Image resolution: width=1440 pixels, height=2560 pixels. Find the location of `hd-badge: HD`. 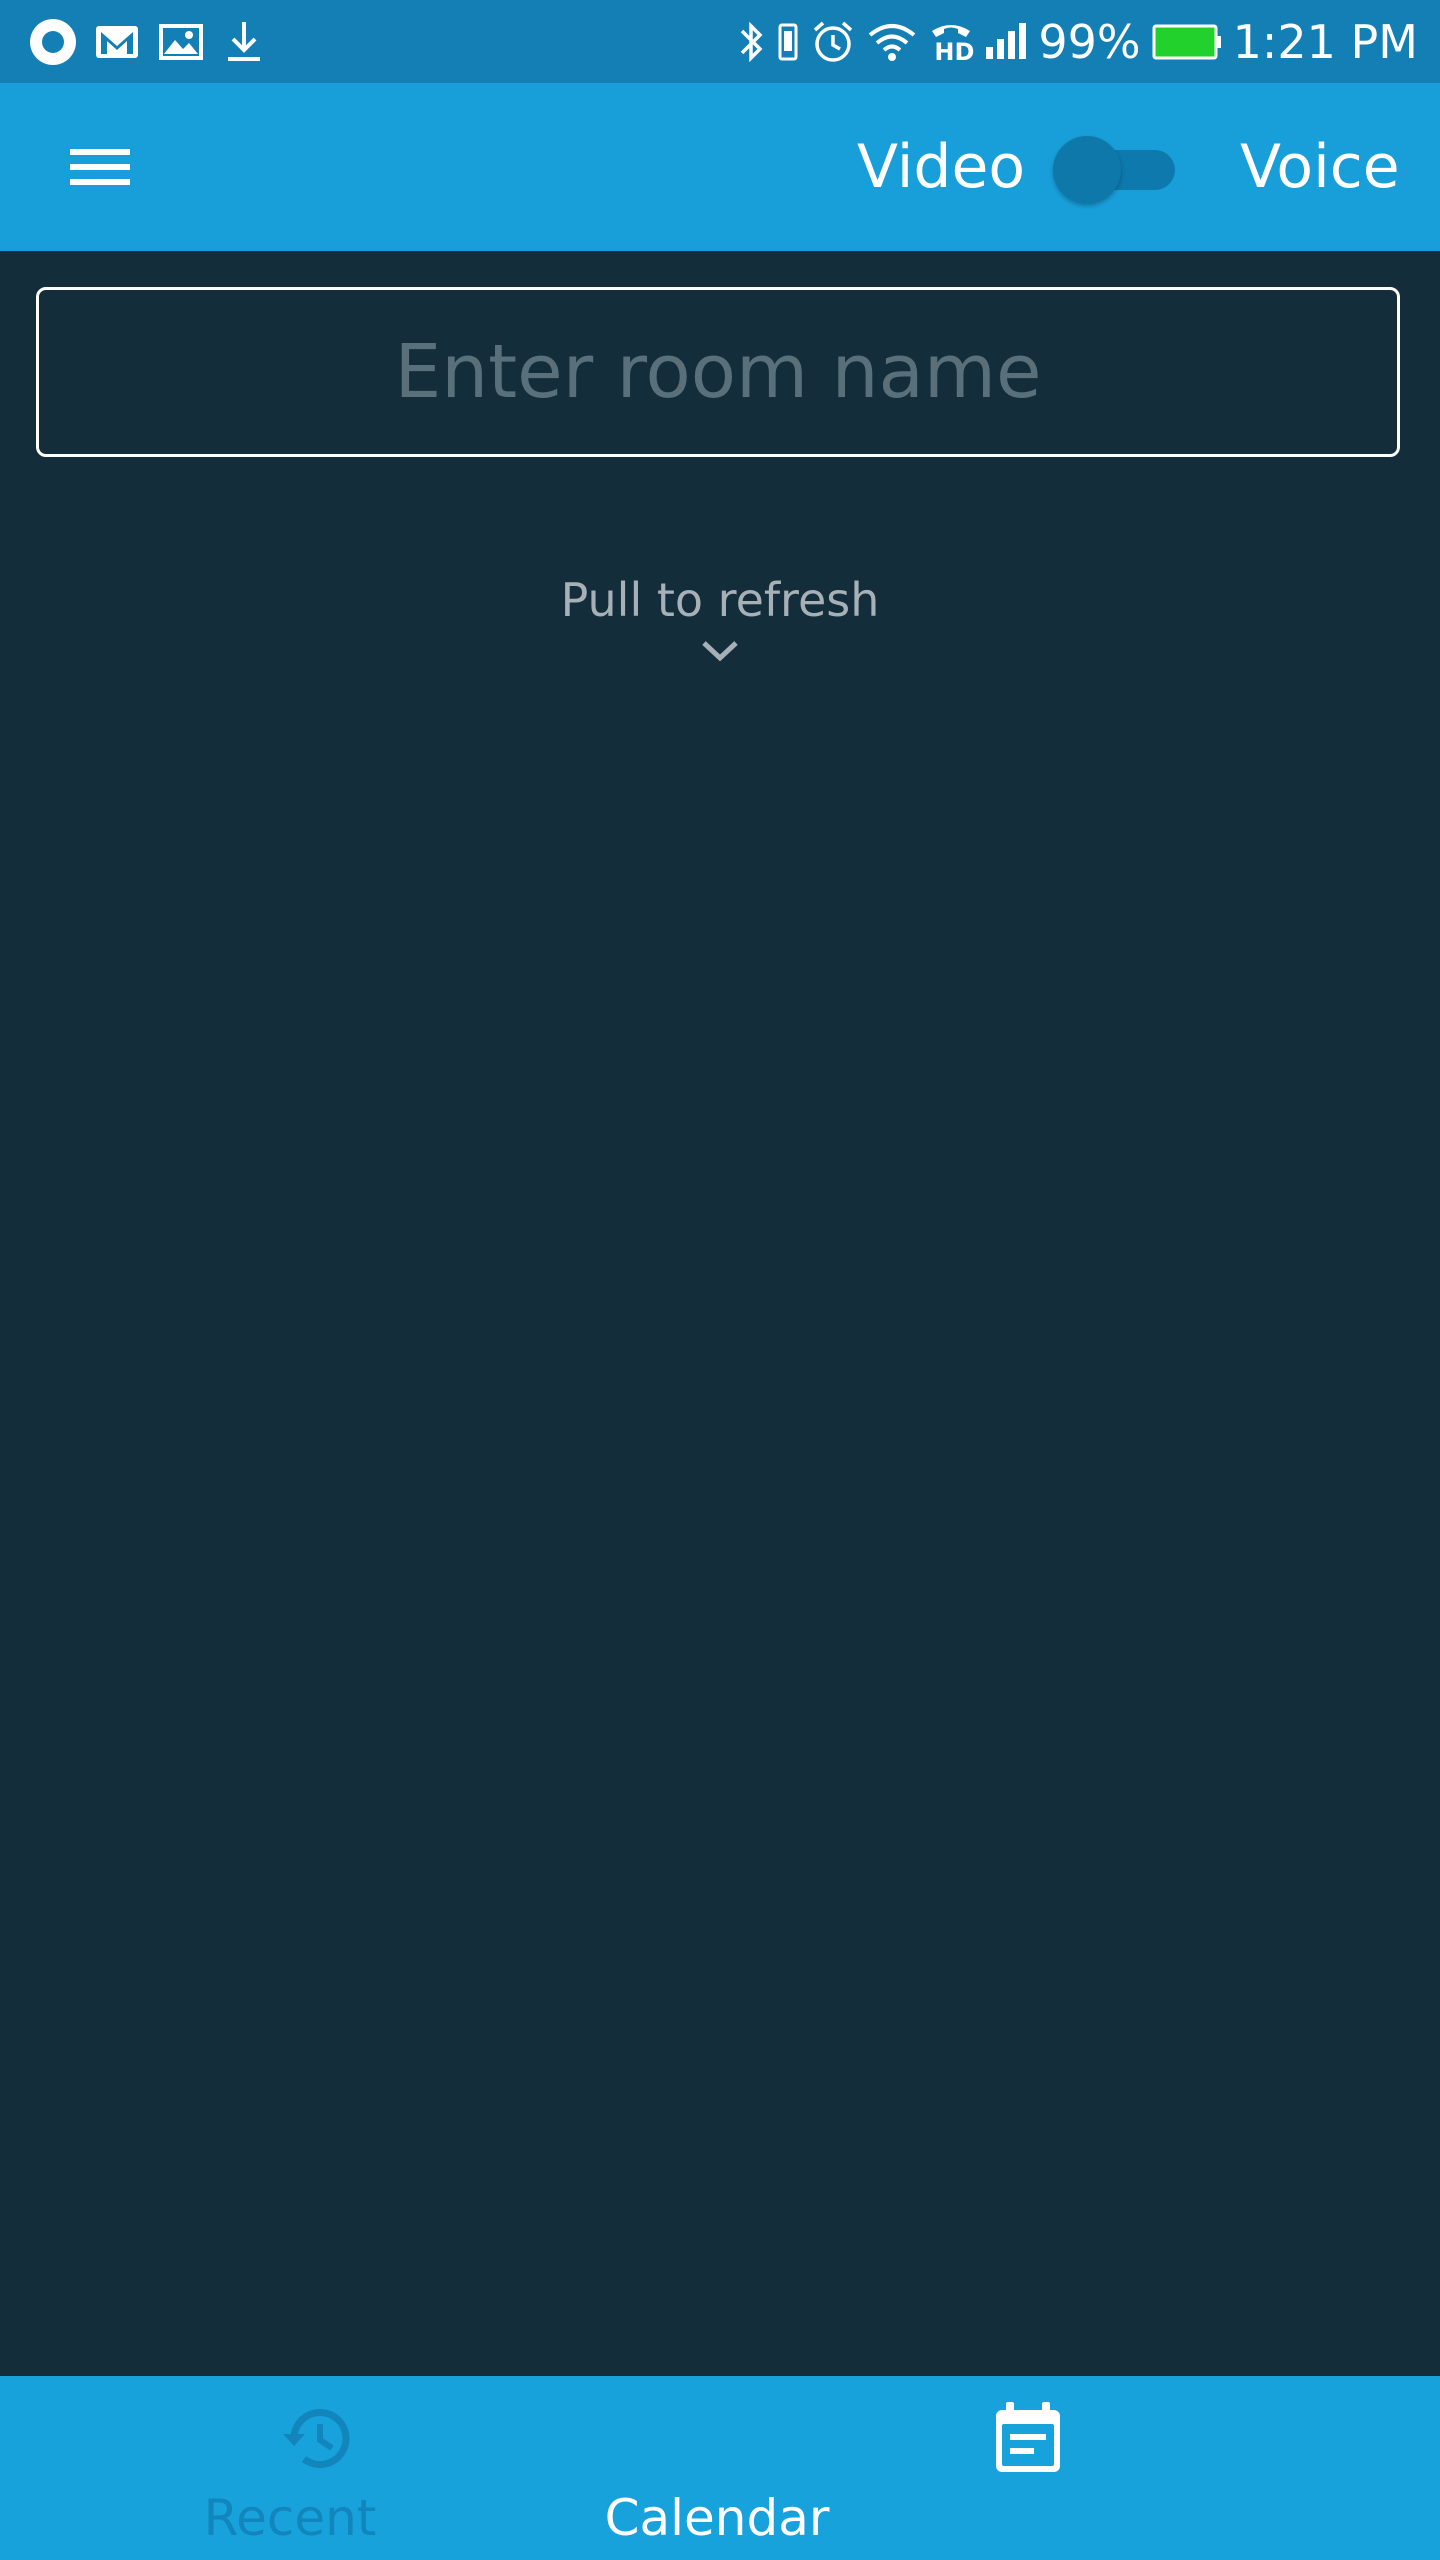

hd-badge: HD is located at coordinates (954, 52).